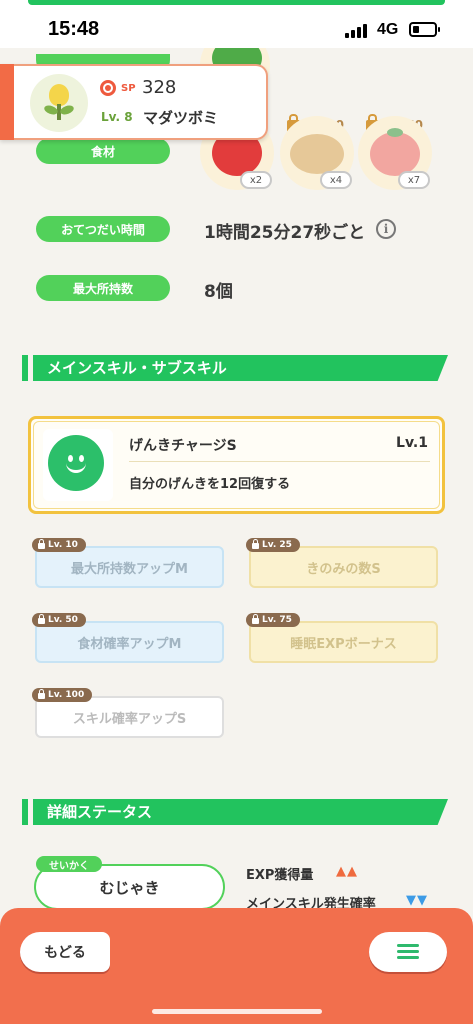  Describe the element at coordinates (59, 545) in the screenshot. I see `sub-skill-unlock-1: Lv. 10` at that location.